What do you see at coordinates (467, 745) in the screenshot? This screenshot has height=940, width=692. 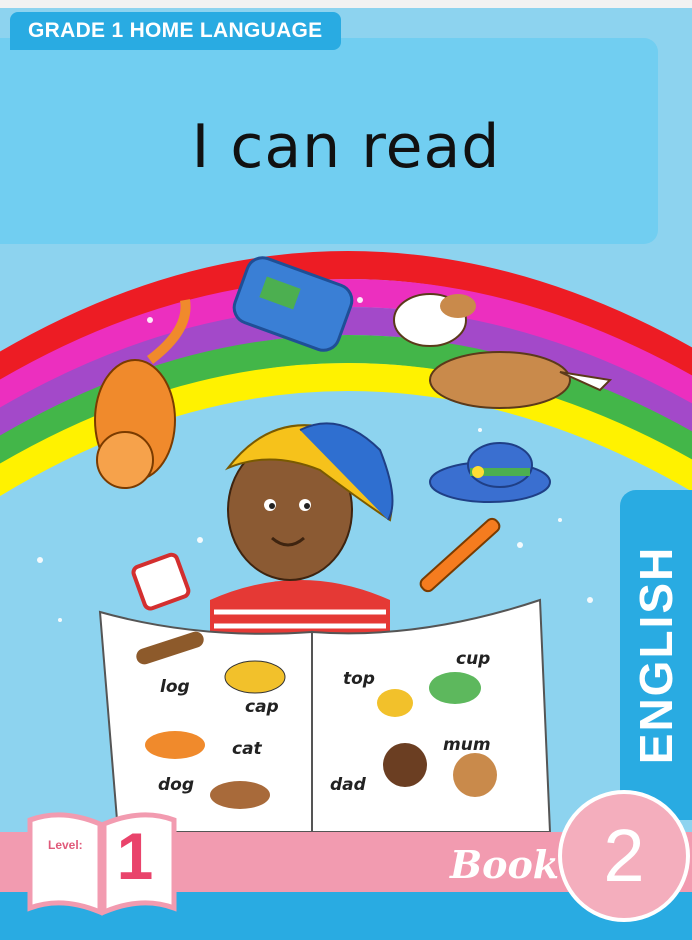 I see `word-mum: mum` at bounding box center [467, 745].